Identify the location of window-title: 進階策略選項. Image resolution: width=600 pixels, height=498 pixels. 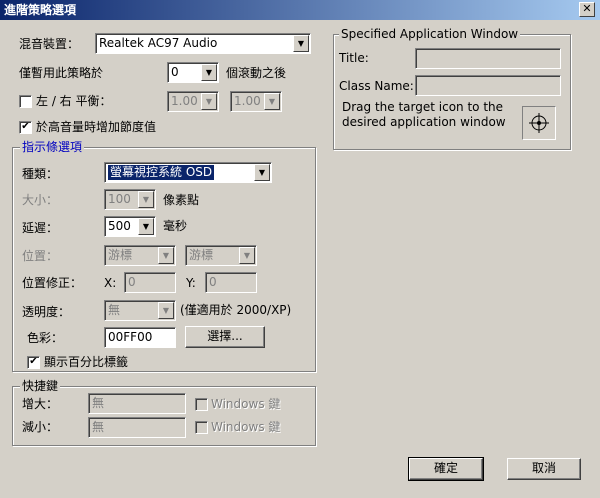
(40, 10).